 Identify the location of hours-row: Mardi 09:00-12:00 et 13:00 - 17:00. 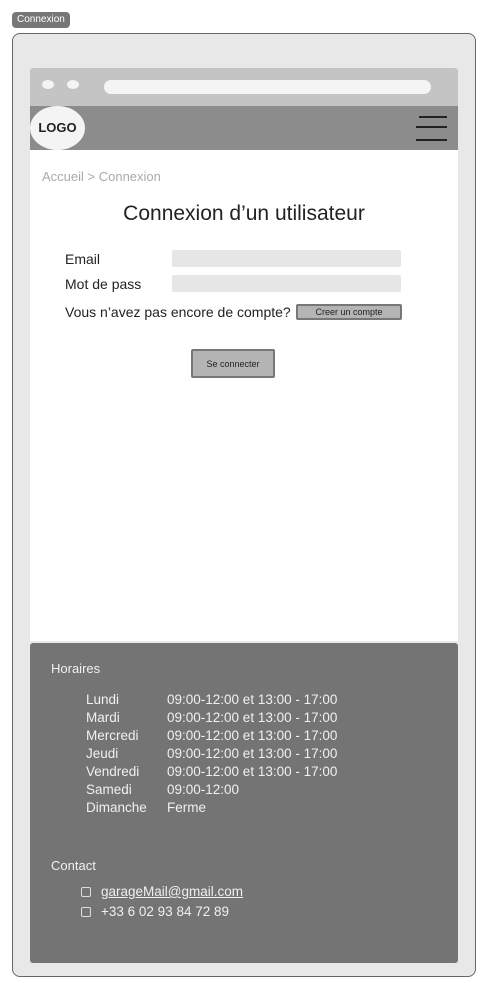
(211, 718).